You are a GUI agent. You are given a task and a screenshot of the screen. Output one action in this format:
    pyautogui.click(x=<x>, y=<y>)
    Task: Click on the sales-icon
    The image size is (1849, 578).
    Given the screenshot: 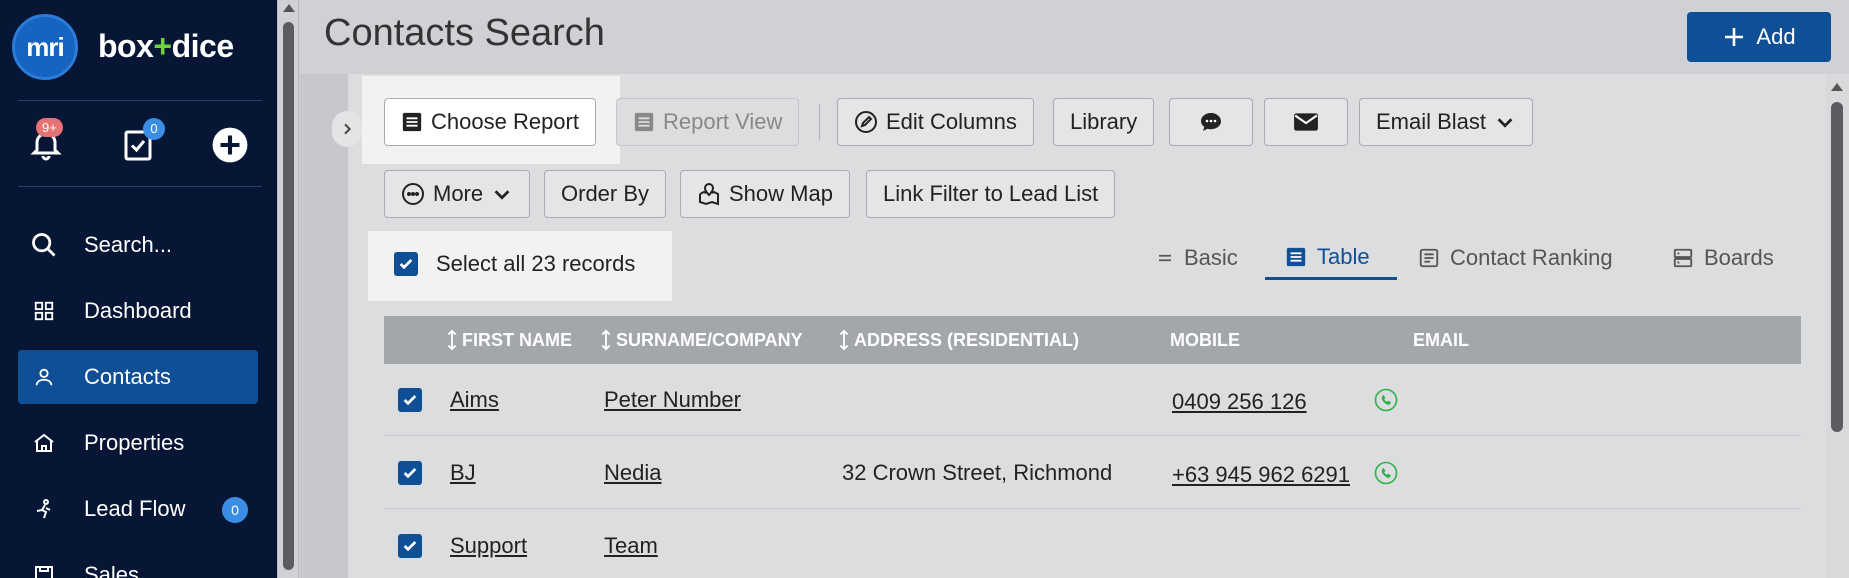 What is the action you would take?
    pyautogui.click(x=44, y=569)
    